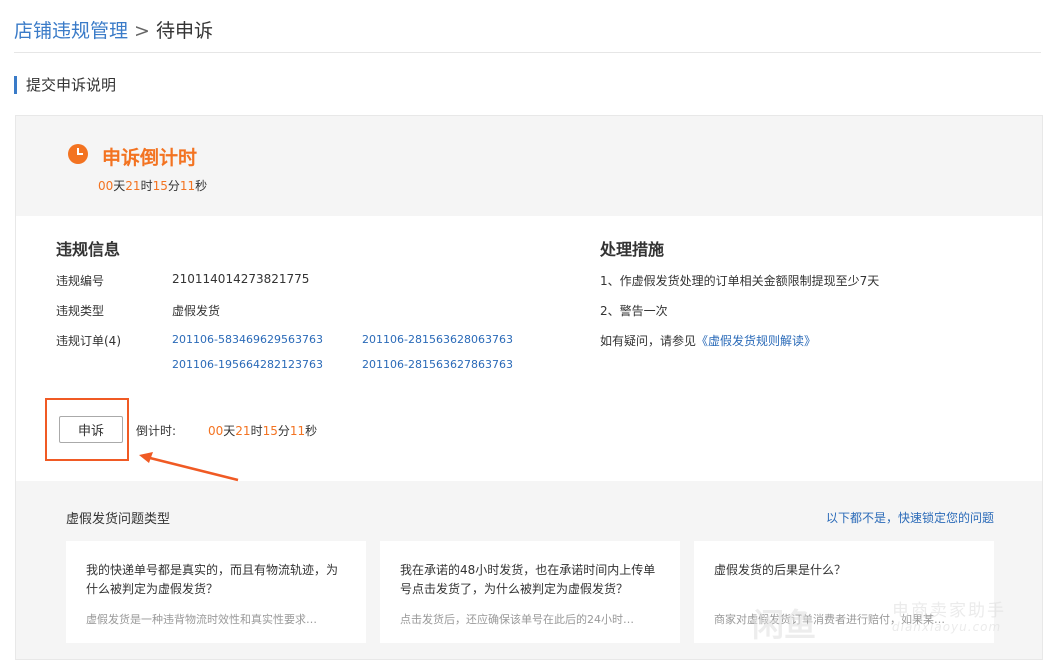 The width and height of the screenshot is (1049, 660). Describe the element at coordinates (156, 431) in the screenshot. I see `appeal-countdown-label: 倒计时:` at that location.